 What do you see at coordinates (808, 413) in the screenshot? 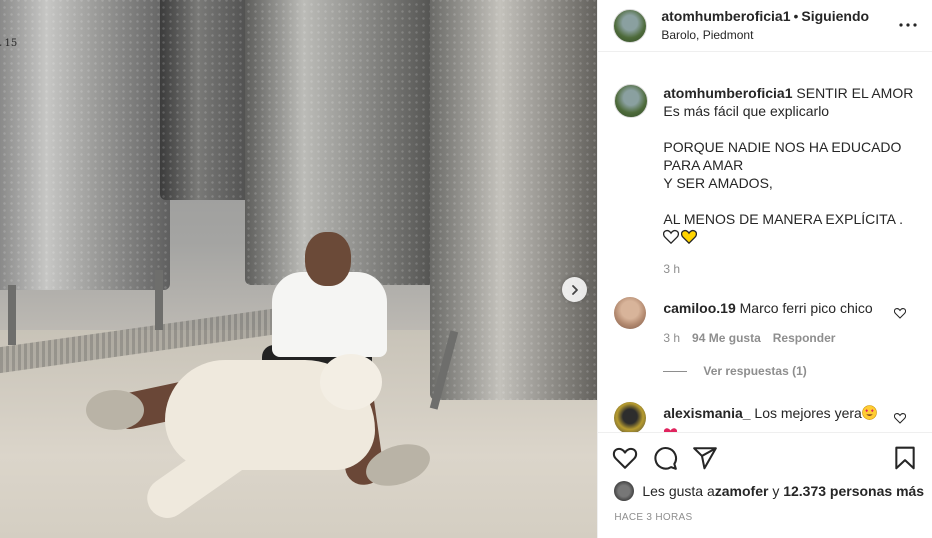
I see `comment-body: Los mejores yera` at bounding box center [808, 413].